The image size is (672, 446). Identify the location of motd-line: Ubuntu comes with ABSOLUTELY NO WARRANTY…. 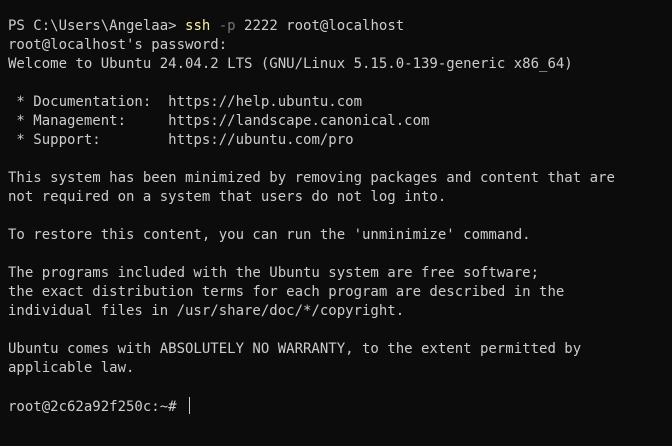
(295, 349).